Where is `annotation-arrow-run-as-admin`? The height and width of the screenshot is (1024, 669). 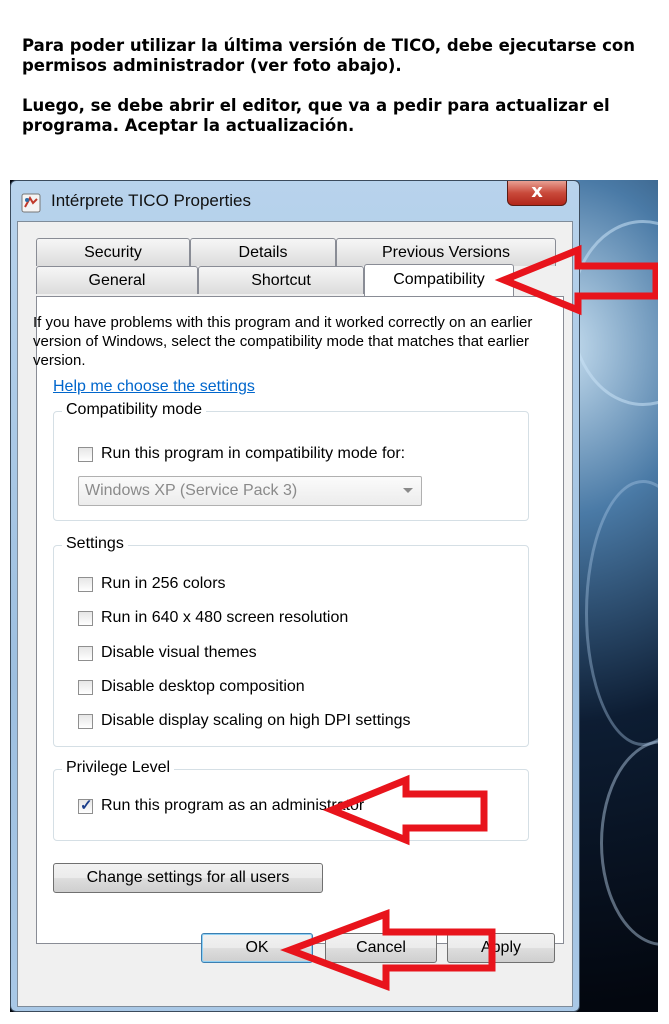
annotation-arrow-run-as-admin is located at coordinates (405, 810).